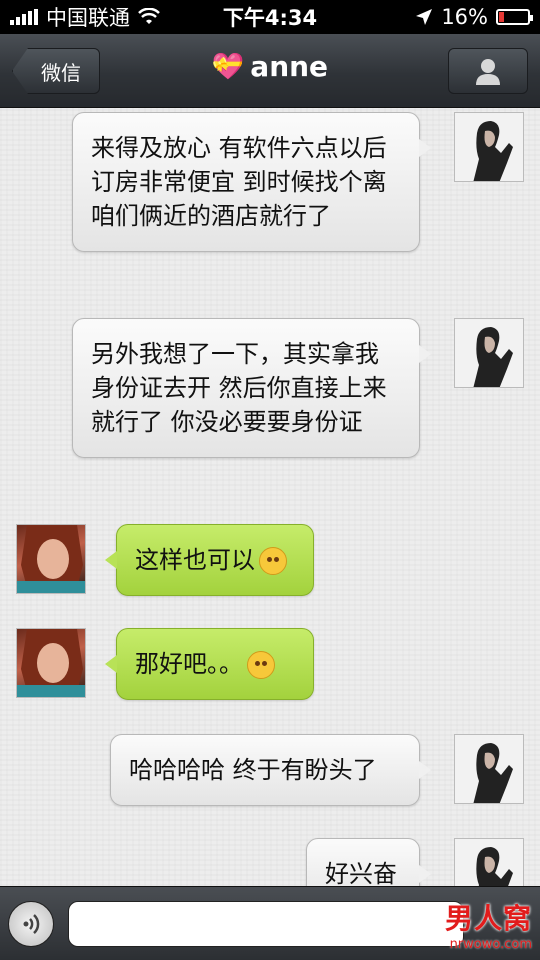 The image size is (540, 960). I want to click on message-text: 好兴奋, so click(361, 873).